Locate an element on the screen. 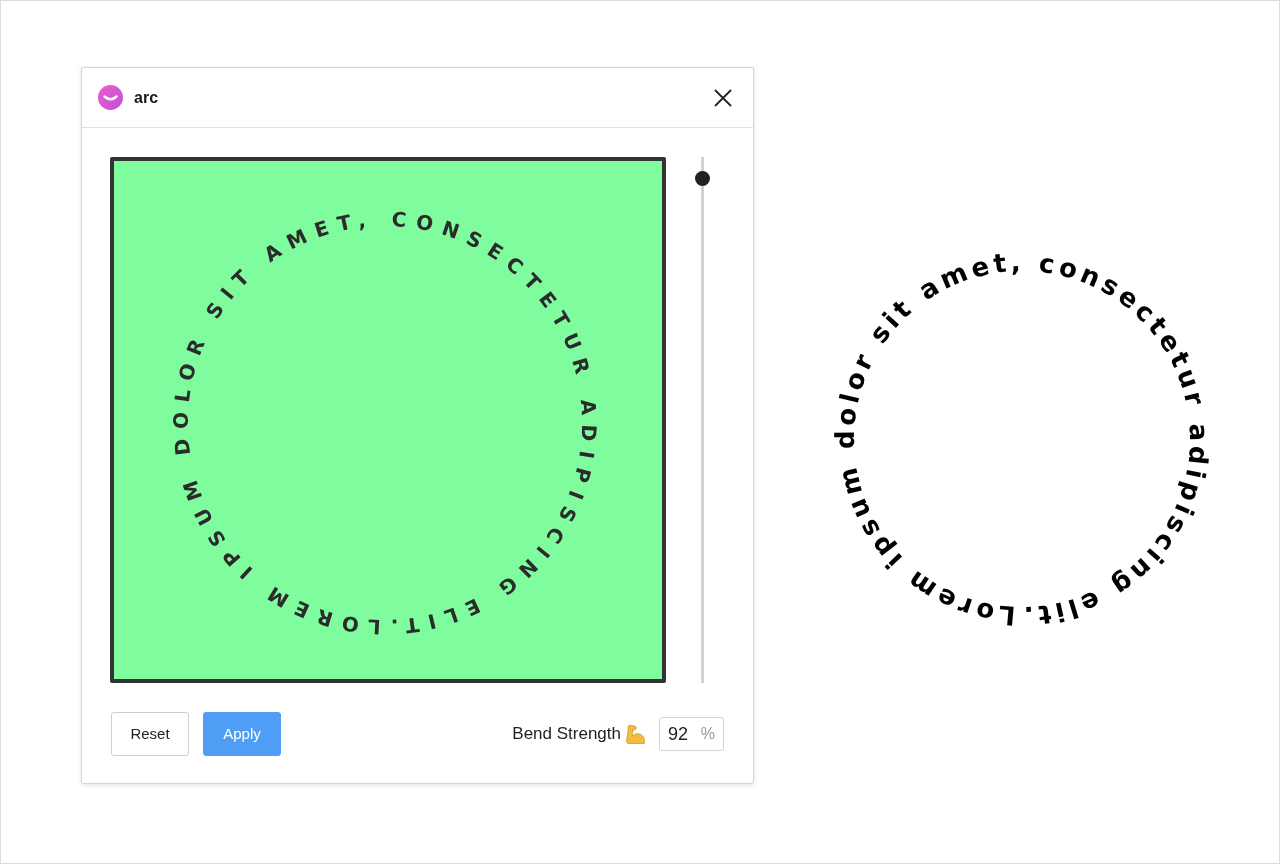 The height and width of the screenshot is (864, 1280). reset-button: Reset is located at coordinates (150, 734).